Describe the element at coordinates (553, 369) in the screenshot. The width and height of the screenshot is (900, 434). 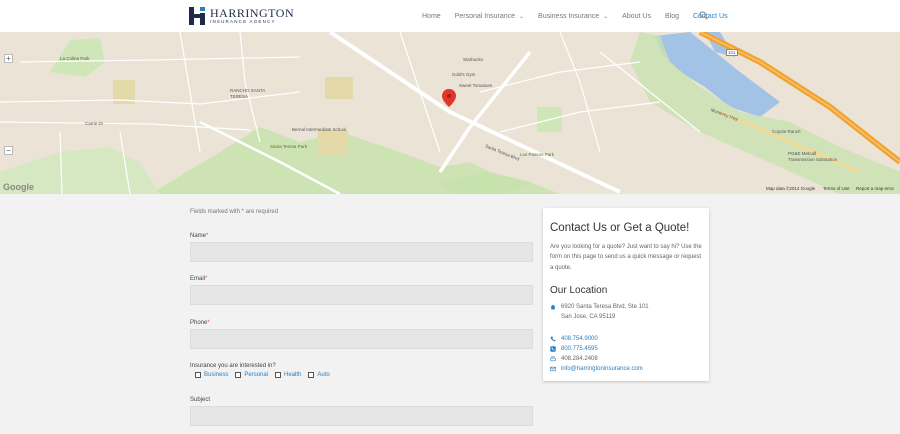
I see `envelope-icon` at that location.